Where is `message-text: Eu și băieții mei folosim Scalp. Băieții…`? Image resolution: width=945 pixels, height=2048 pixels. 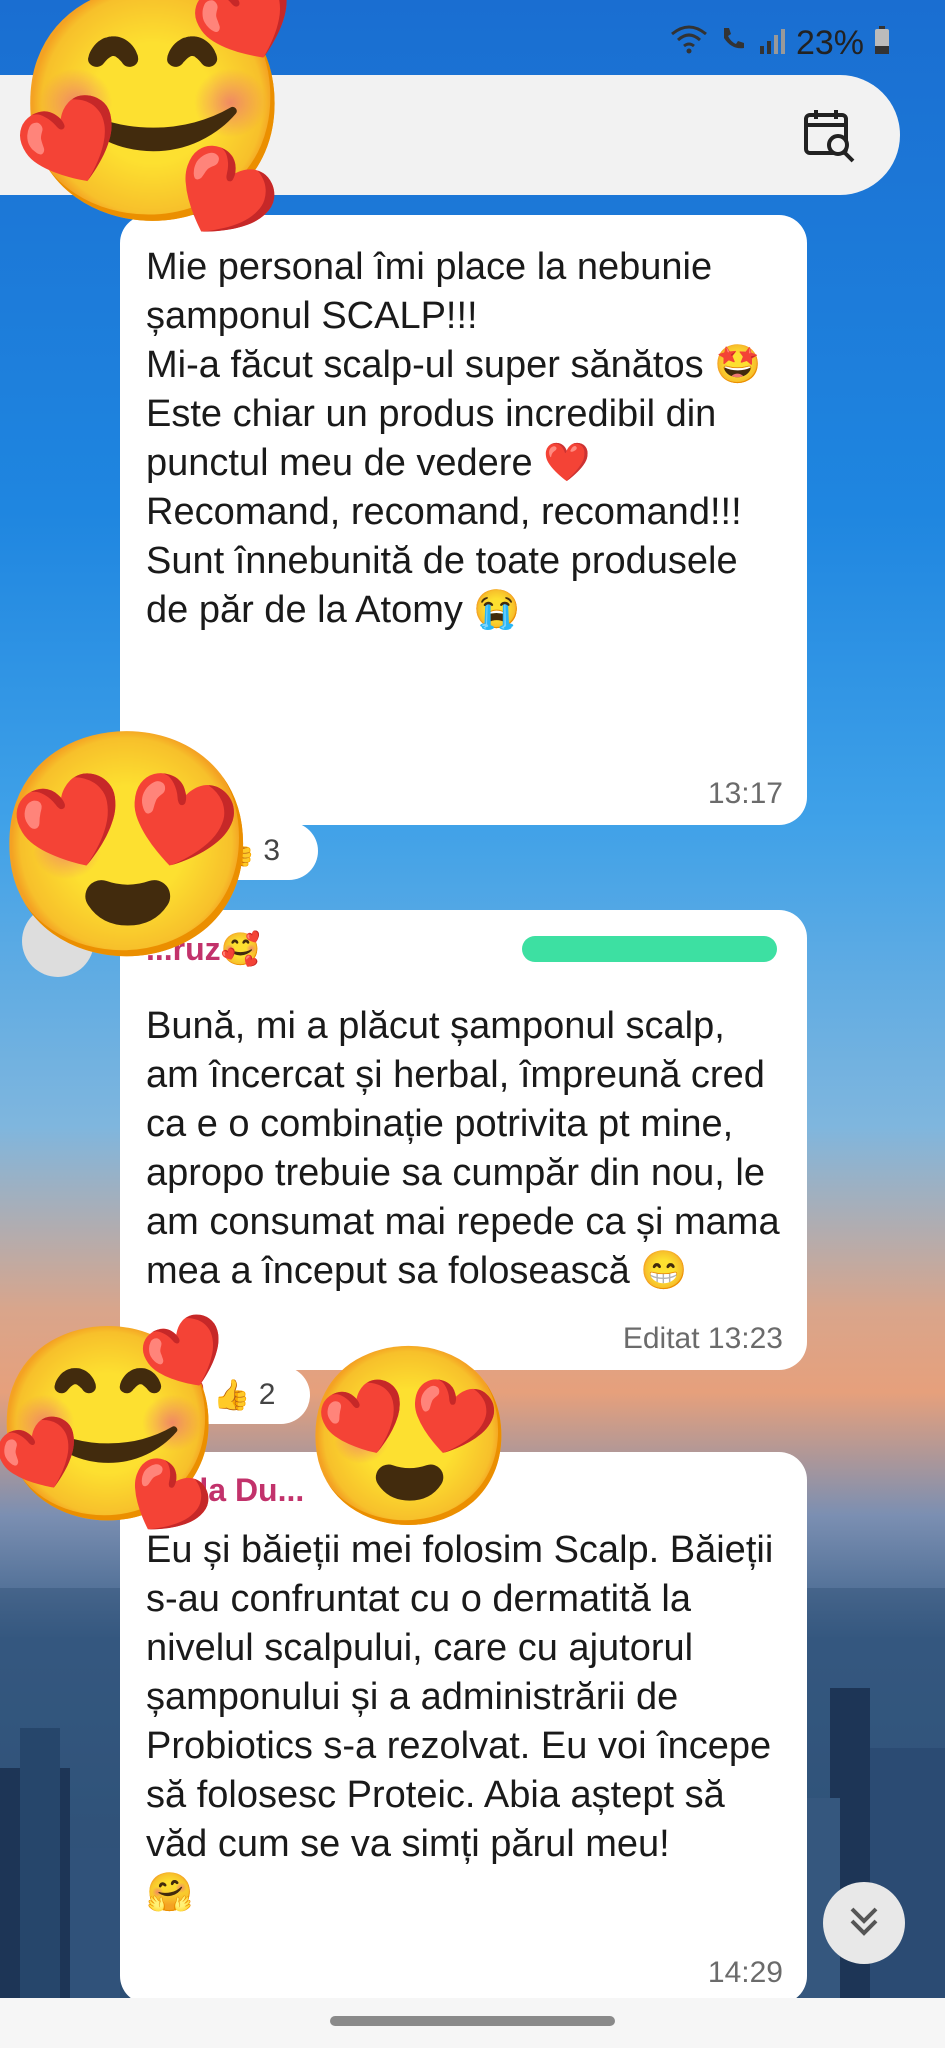 message-text: Eu și băieții mei folosim Scalp. Băieții… is located at coordinates (460, 1721).